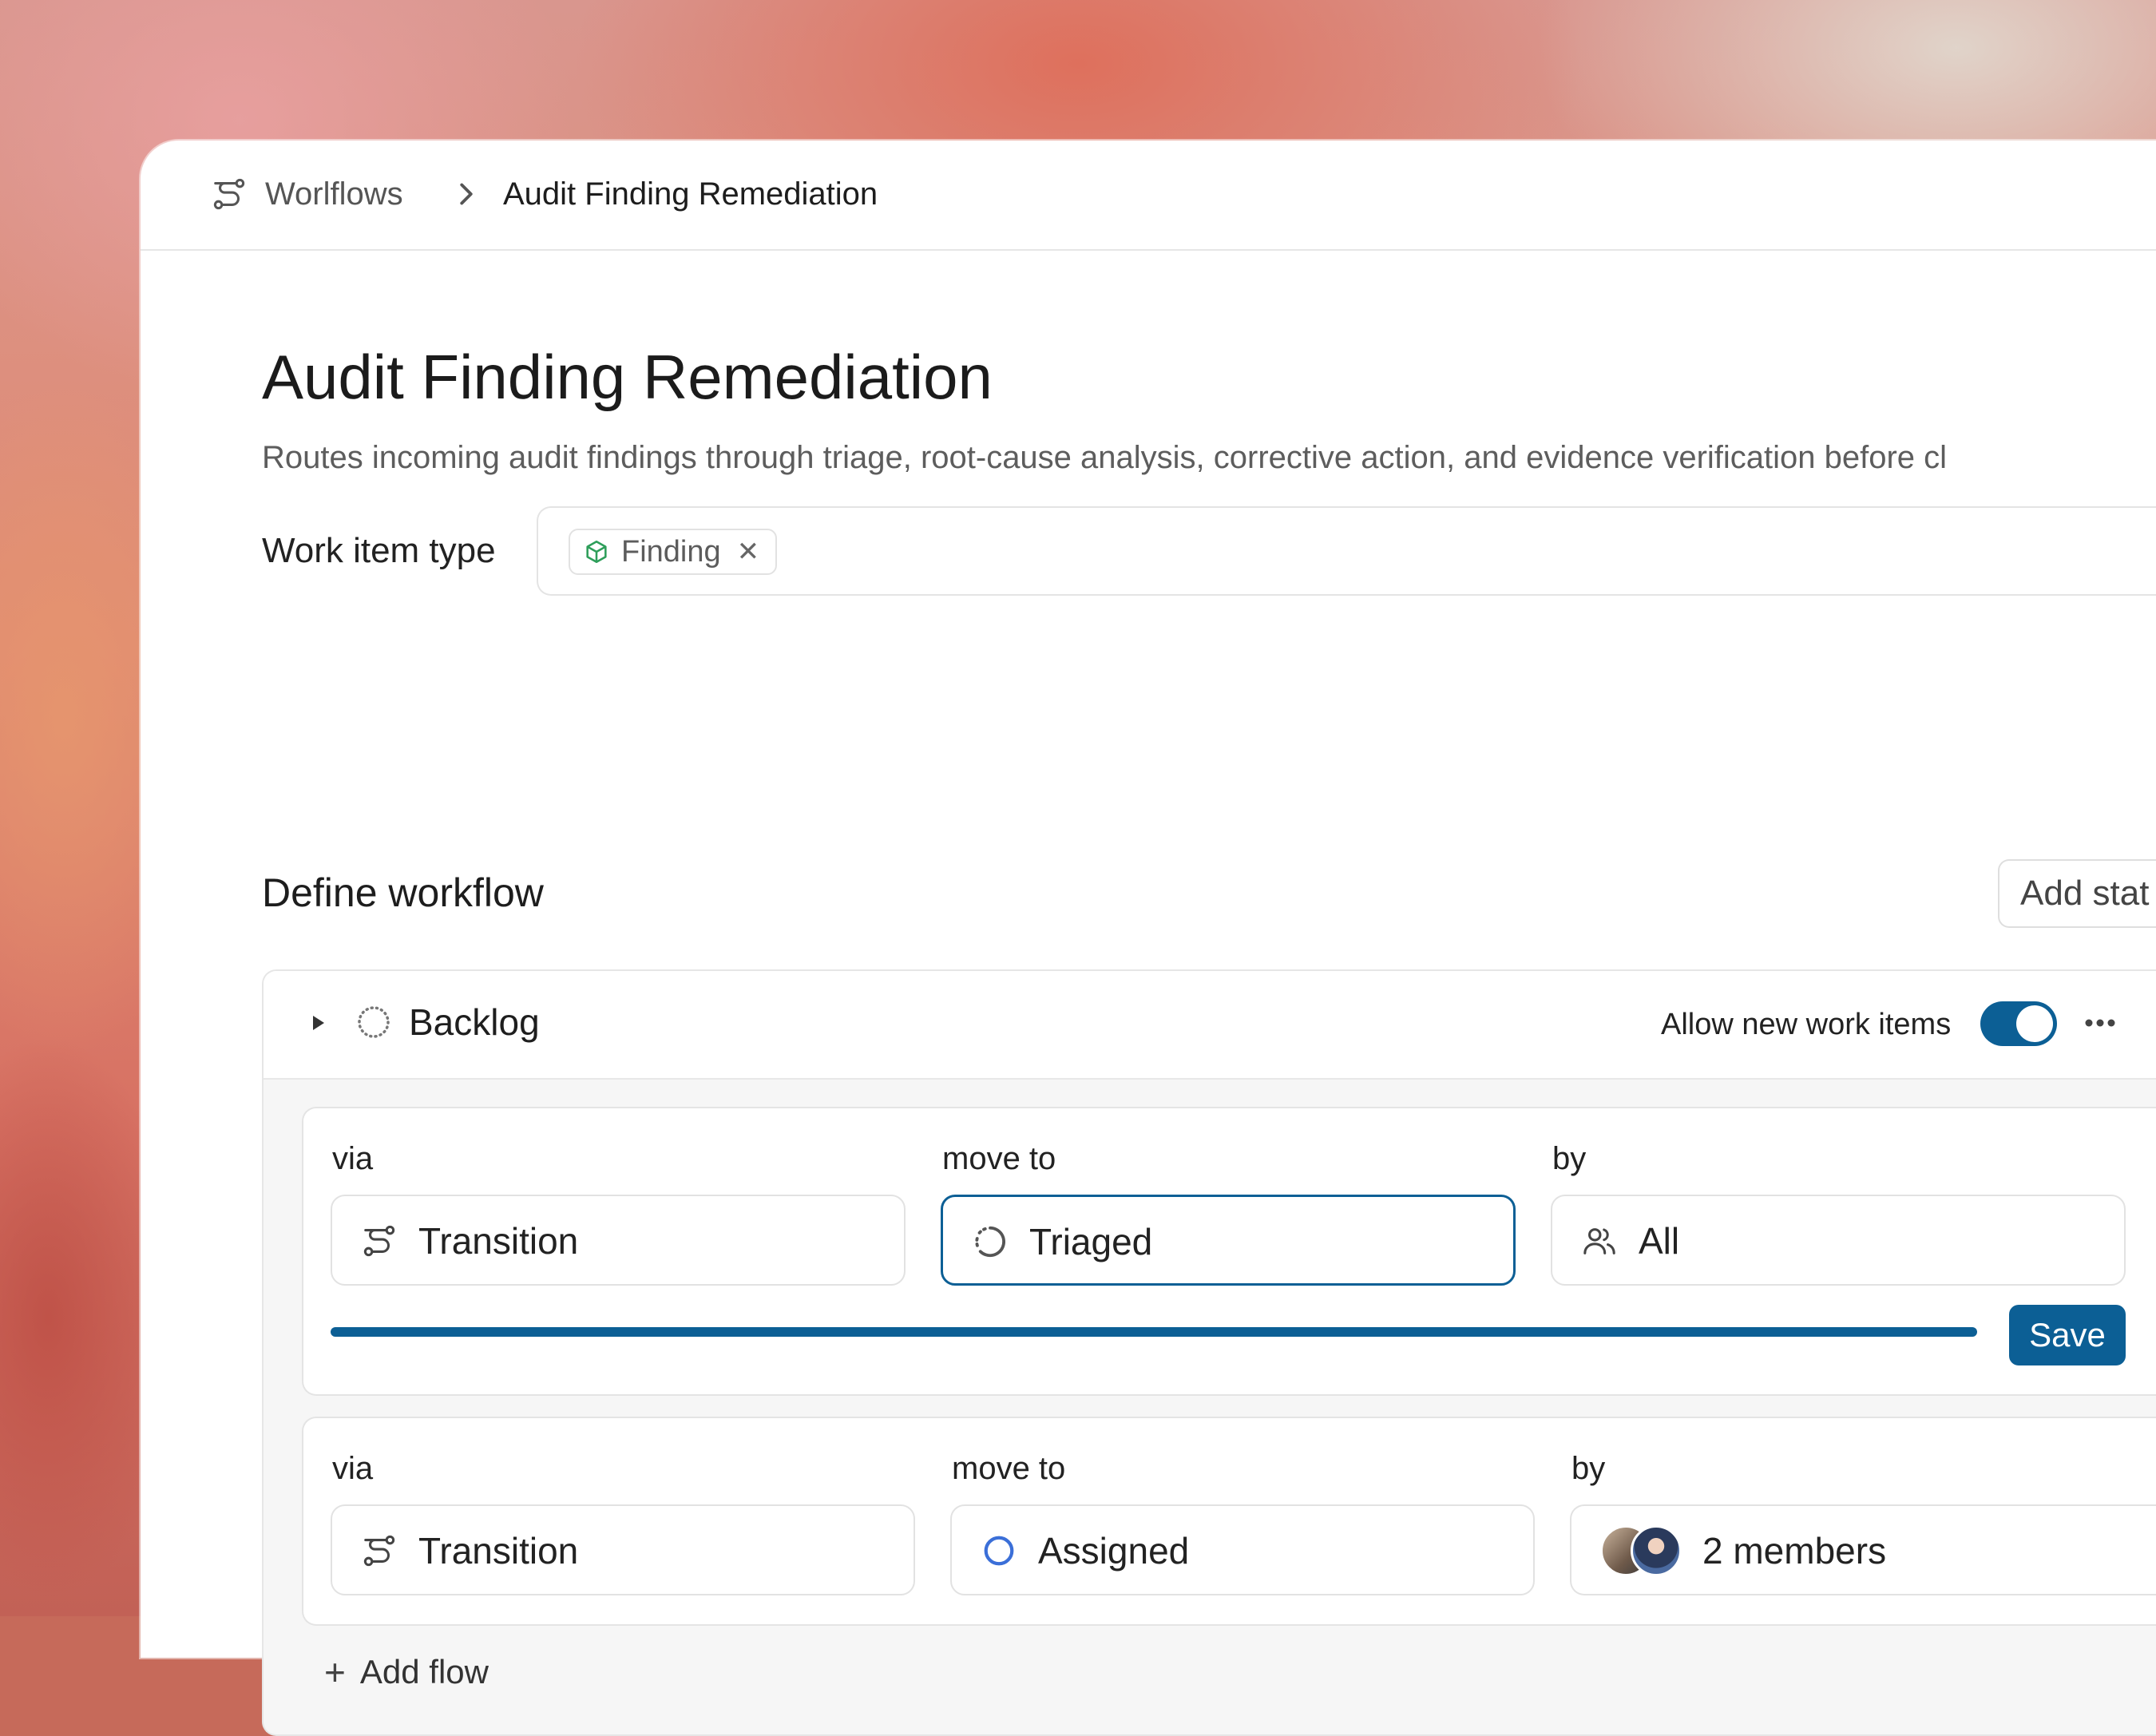  I want to click on stage-name: Backlog, so click(474, 1022).